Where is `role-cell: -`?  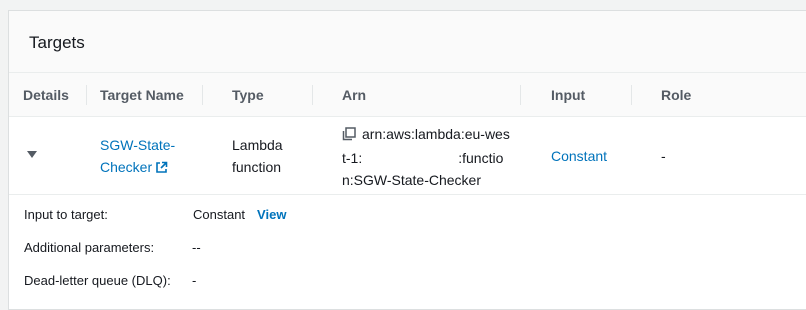 role-cell: - is located at coordinates (663, 156).